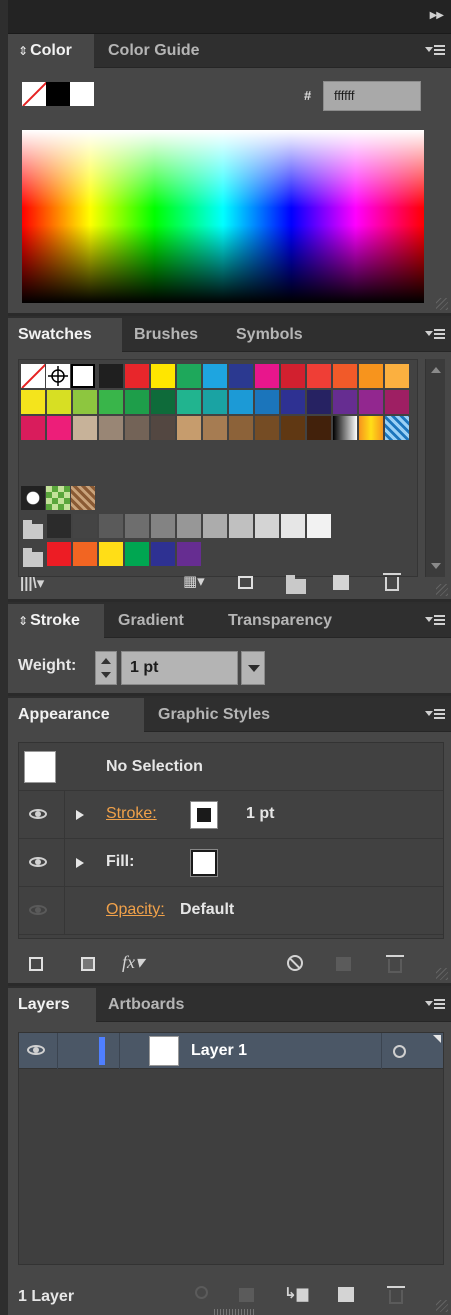 The image size is (451, 1315). What do you see at coordinates (295, 963) in the screenshot?
I see `clear-appearance-icon` at bounding box center [295, 963].